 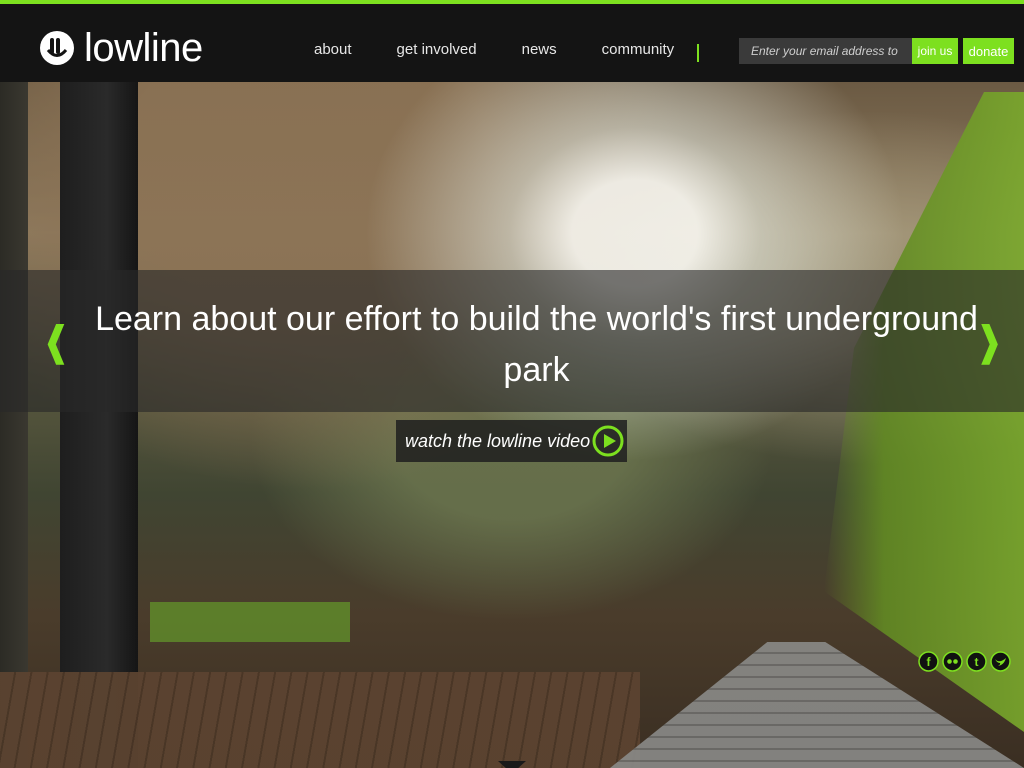 What do you see at coordinates (608, 441) in the screenshot?
I see `play-circle-icon` at bounding box center [608, 441].